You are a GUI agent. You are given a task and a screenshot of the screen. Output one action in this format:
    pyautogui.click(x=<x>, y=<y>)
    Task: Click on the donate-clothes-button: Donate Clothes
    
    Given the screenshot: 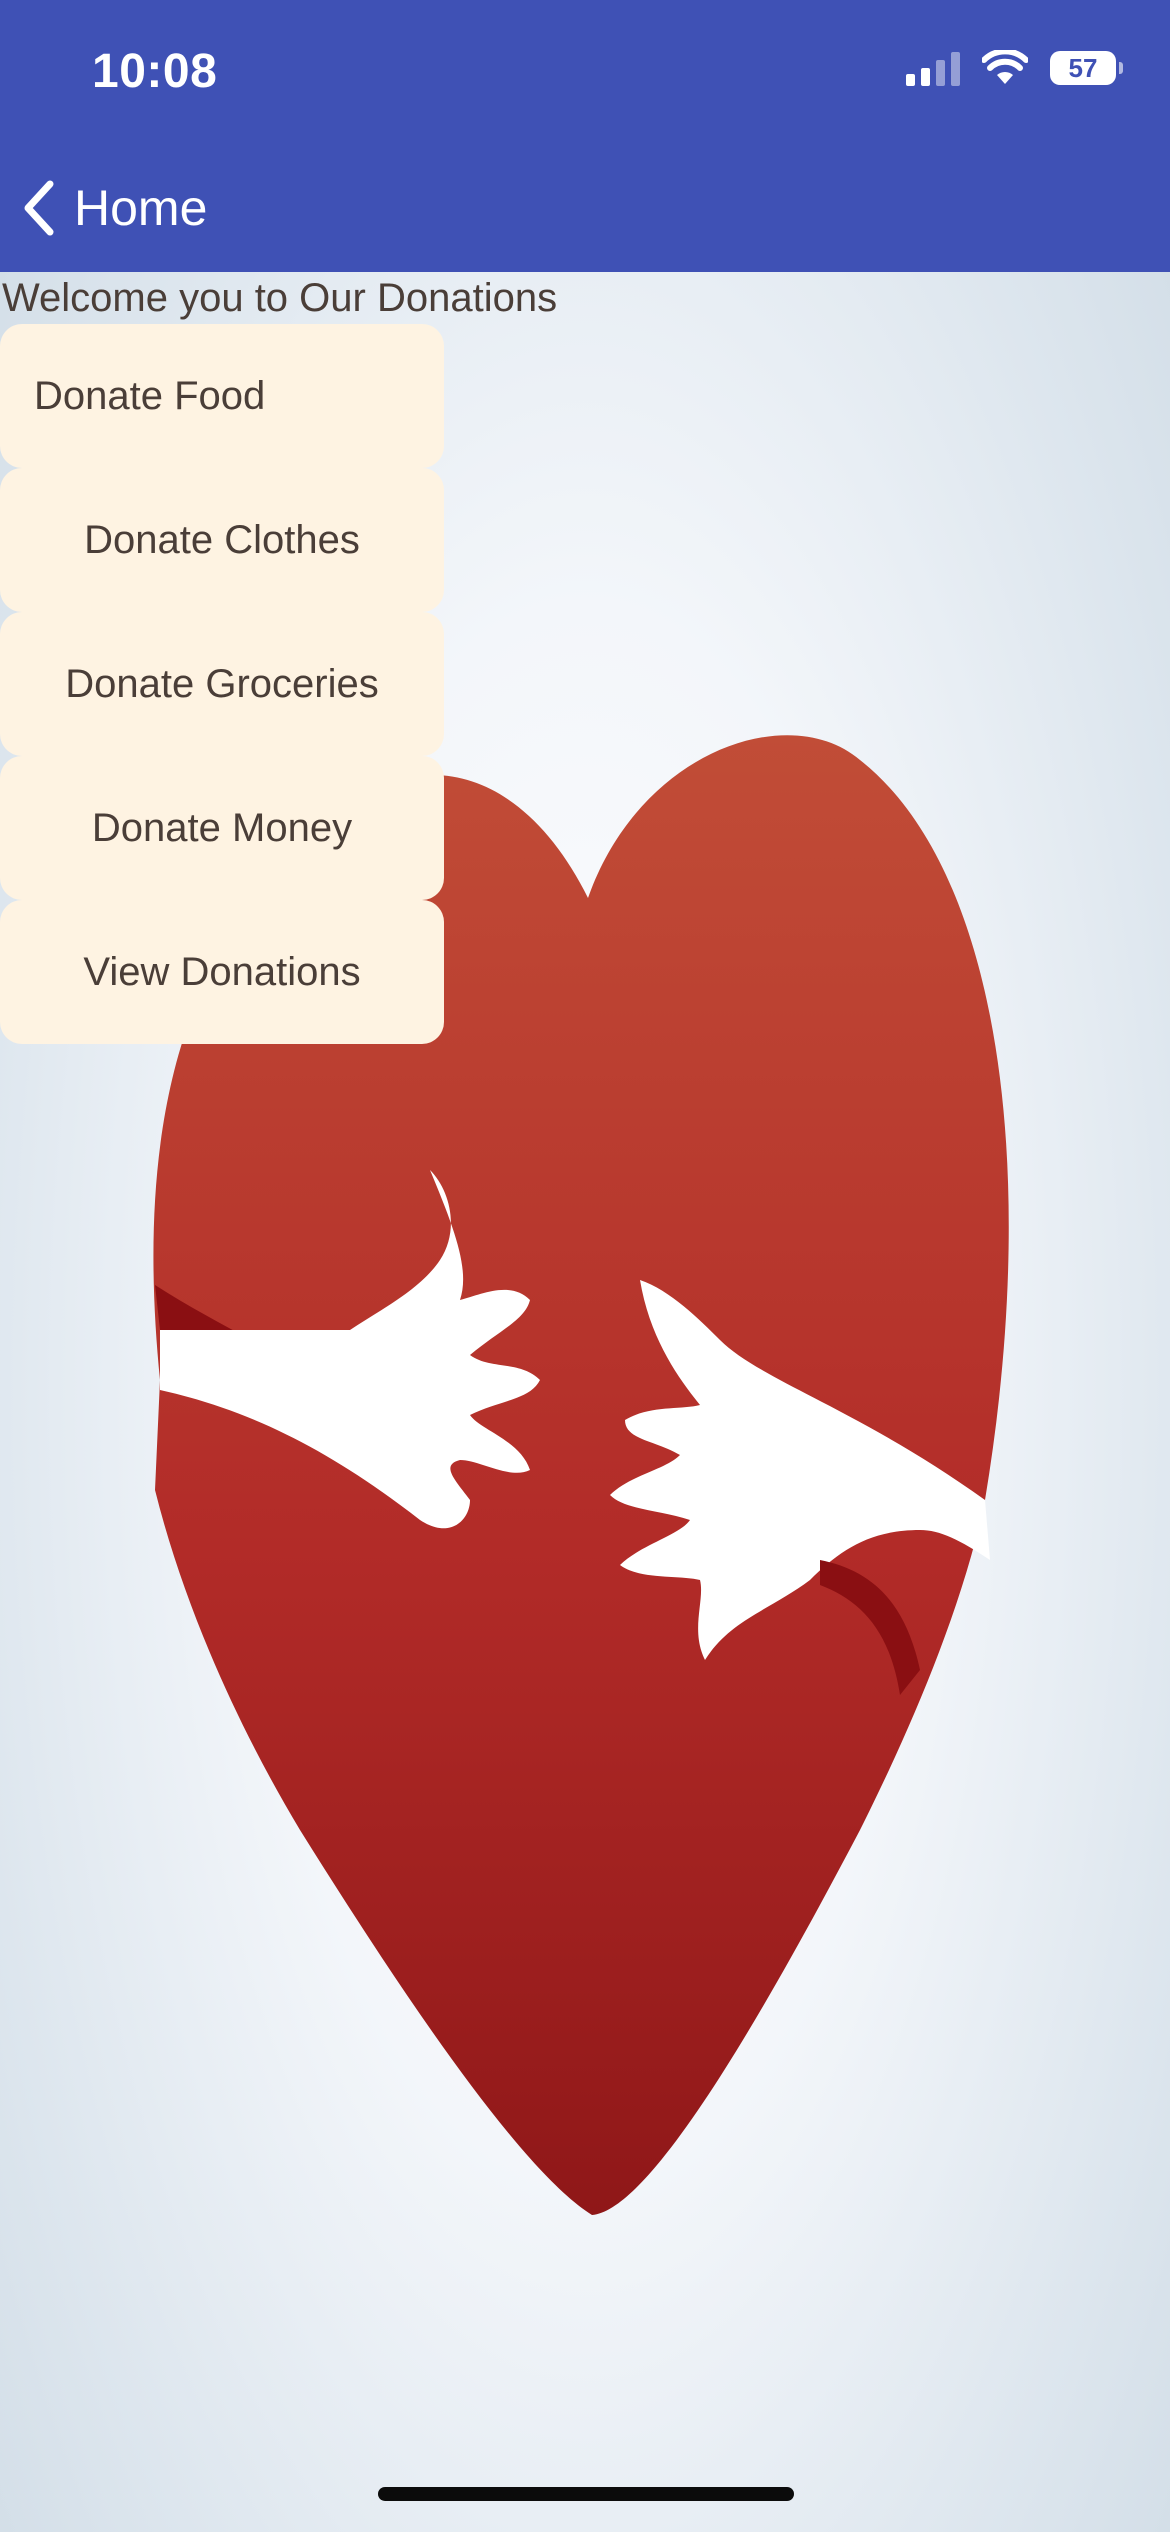 What is the action you would take?
    pyautogui.click(x=222, y=540)
    